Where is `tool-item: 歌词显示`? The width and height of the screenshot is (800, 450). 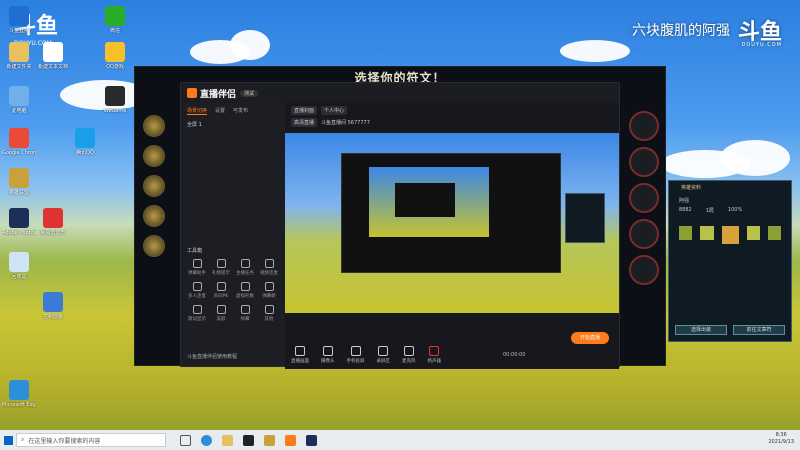 tool-item: 歌词显示 is located at coordinates (197, 313).